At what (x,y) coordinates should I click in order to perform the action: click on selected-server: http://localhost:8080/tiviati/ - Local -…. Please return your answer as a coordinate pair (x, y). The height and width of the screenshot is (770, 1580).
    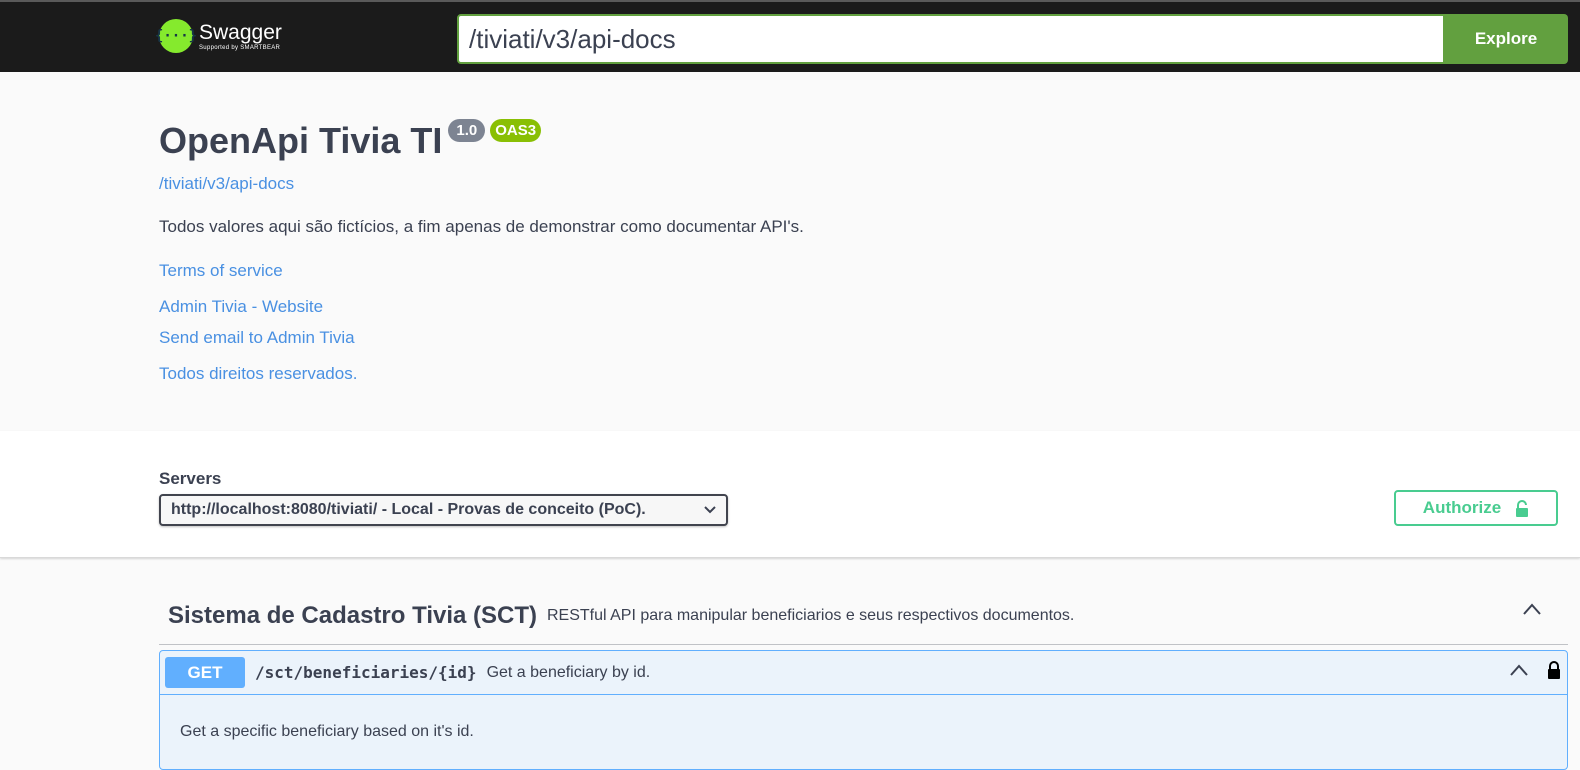
    Looking at the image, I should click on (408, 509).